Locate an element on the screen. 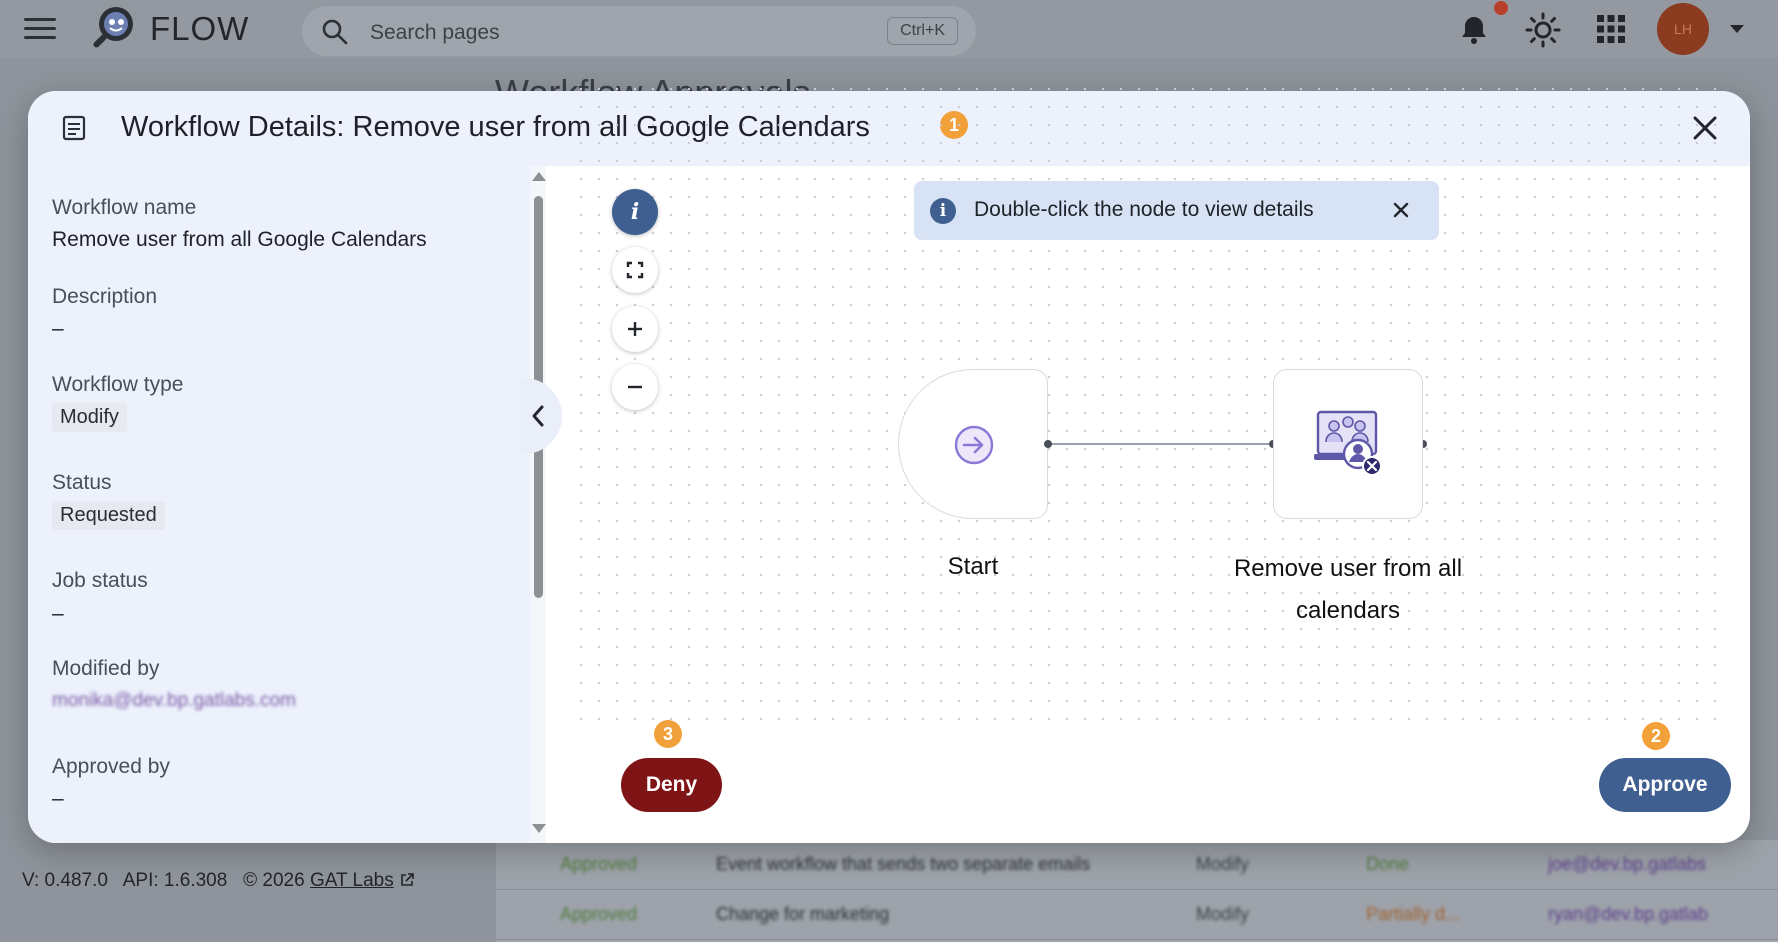 Image resolution: width=1778 pixels, height=942 pixels. status-label: Status is located at coordinates (82, 482).